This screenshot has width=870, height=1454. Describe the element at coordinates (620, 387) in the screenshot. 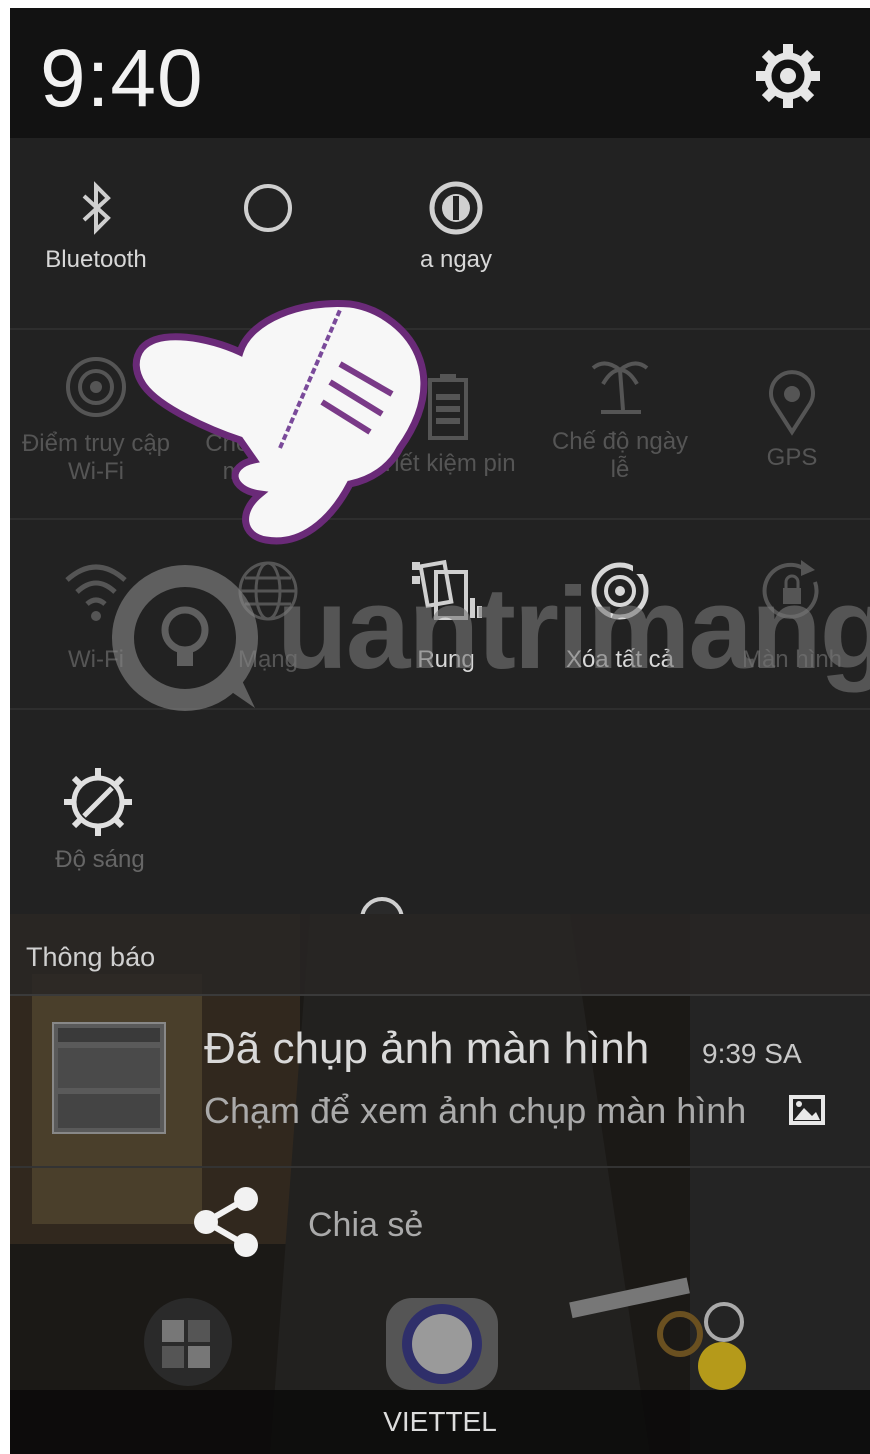

I see `holiday-mode-icon` at that location.